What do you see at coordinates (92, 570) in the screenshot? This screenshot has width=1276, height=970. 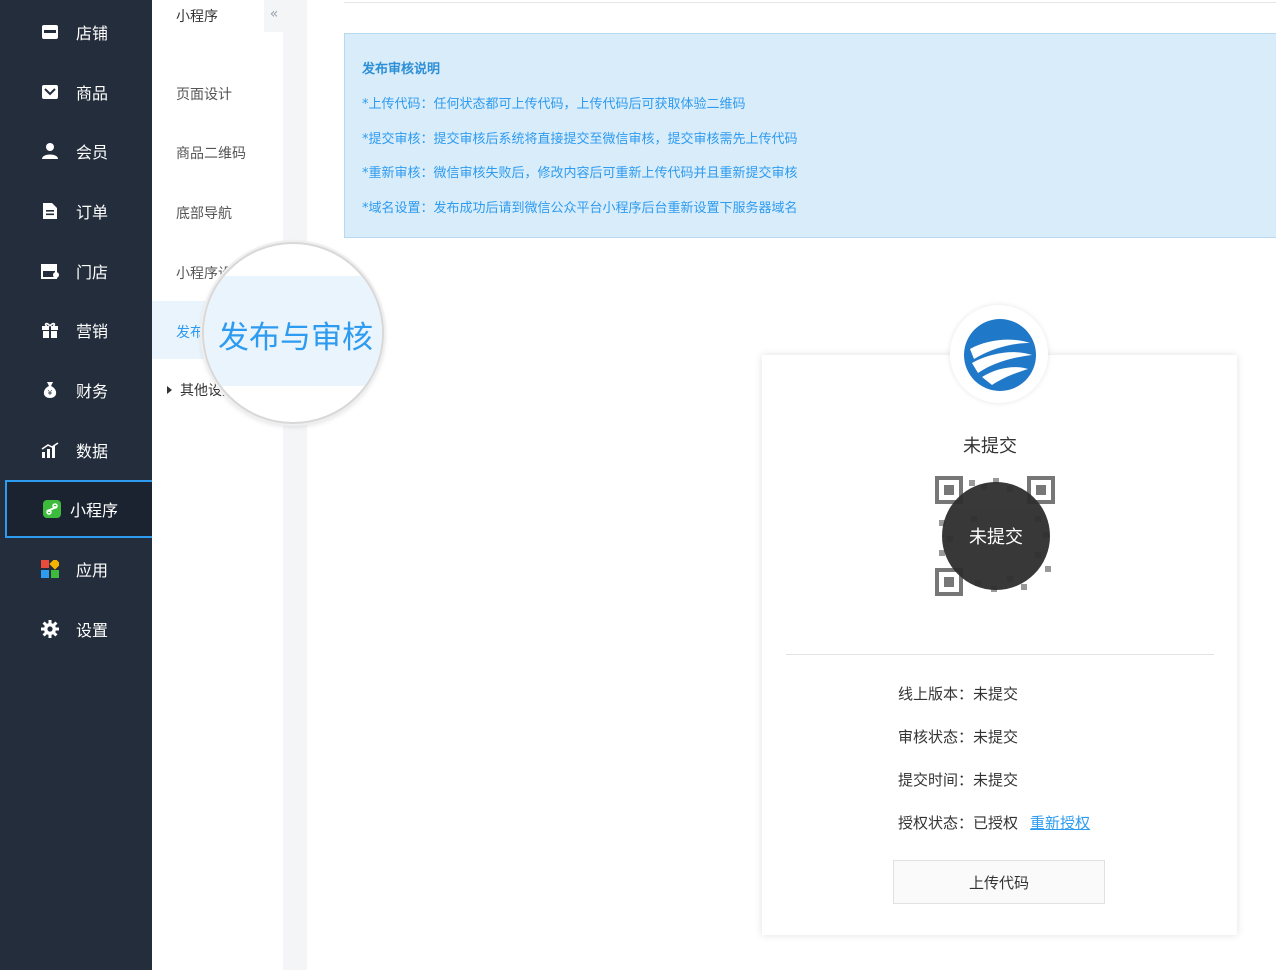 I see `sidebar-item-label: 应用` at bounding box center [92, 570].